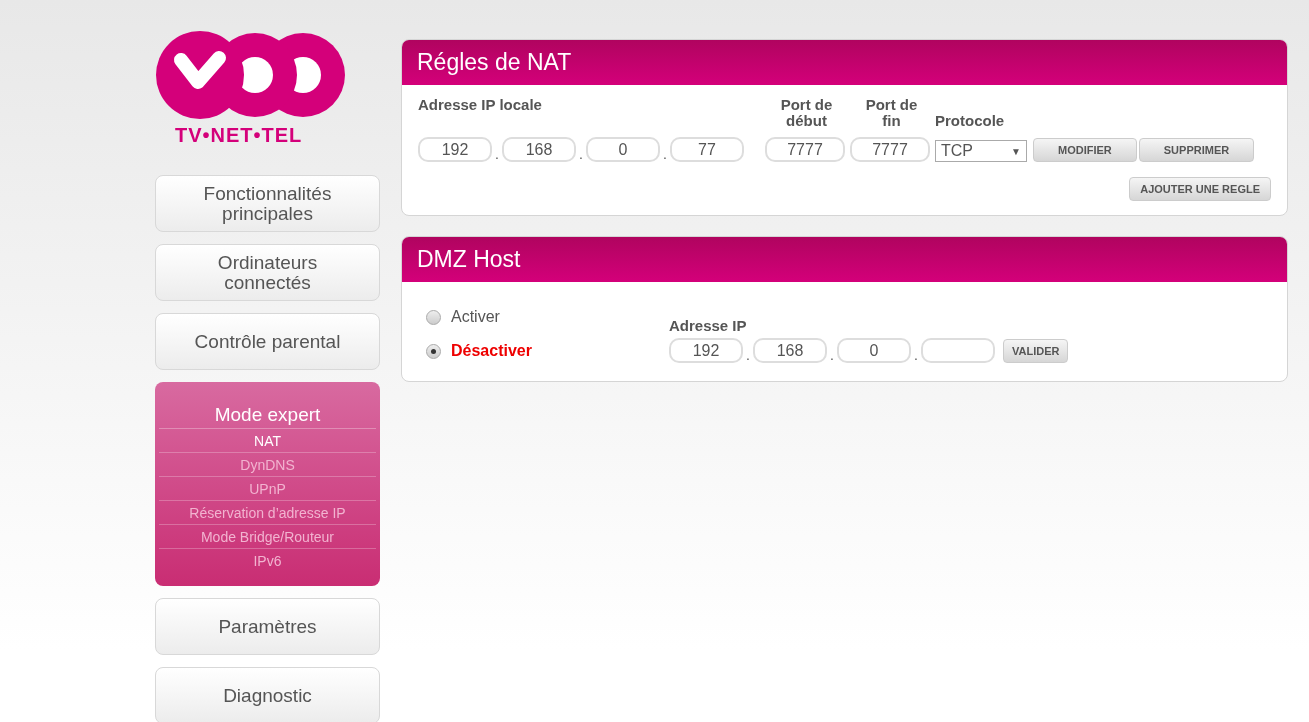 This screenshot has width=1309, height=722. Describe the element at coordinates (707, 149) in the screenshot. I see `ip-octet-field: 77` at that location.